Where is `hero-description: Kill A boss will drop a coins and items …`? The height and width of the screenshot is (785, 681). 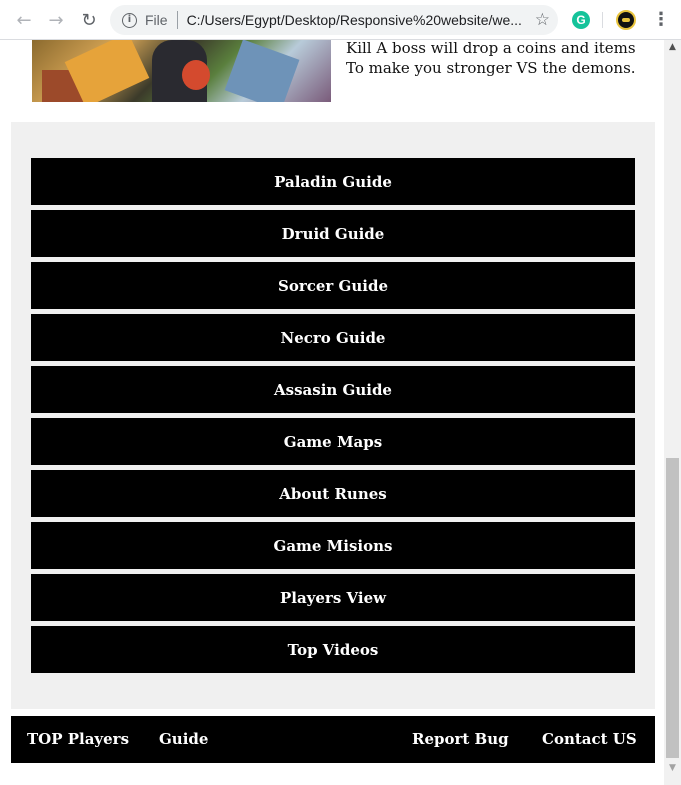
hero-description: Kill A boss will drop a coins and items … is located at coordinates (501, 58).